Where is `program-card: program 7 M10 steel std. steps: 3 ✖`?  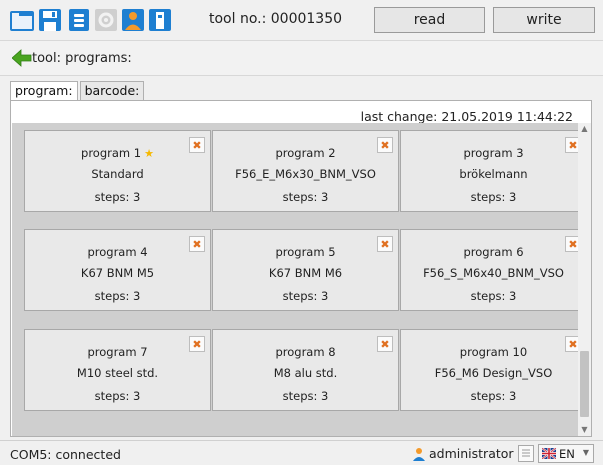 program-card: program 7 M10 steel std. steps: 3 ✖ is located at coordinates (117, 370).